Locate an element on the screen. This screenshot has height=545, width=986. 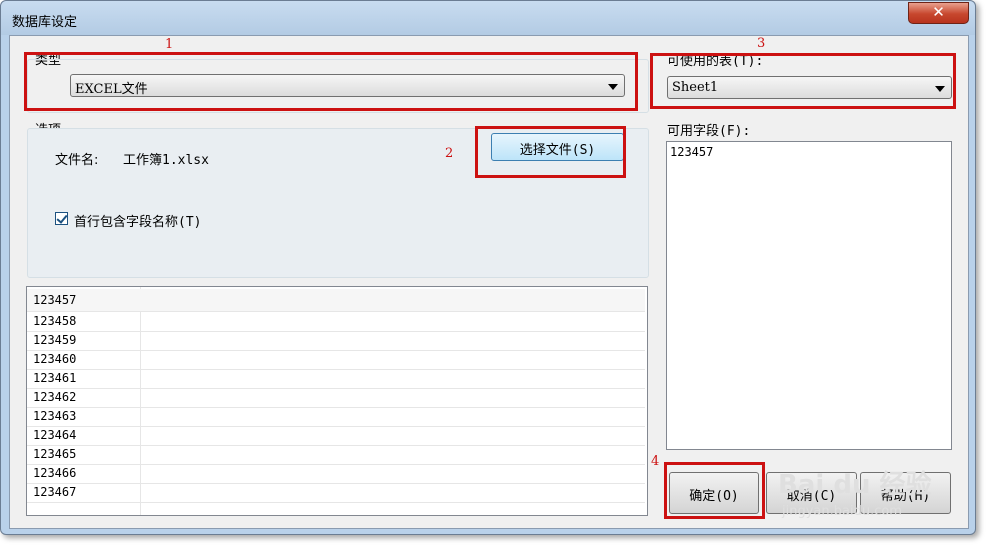
checkmark-icon is located at coordinates (62, 218).